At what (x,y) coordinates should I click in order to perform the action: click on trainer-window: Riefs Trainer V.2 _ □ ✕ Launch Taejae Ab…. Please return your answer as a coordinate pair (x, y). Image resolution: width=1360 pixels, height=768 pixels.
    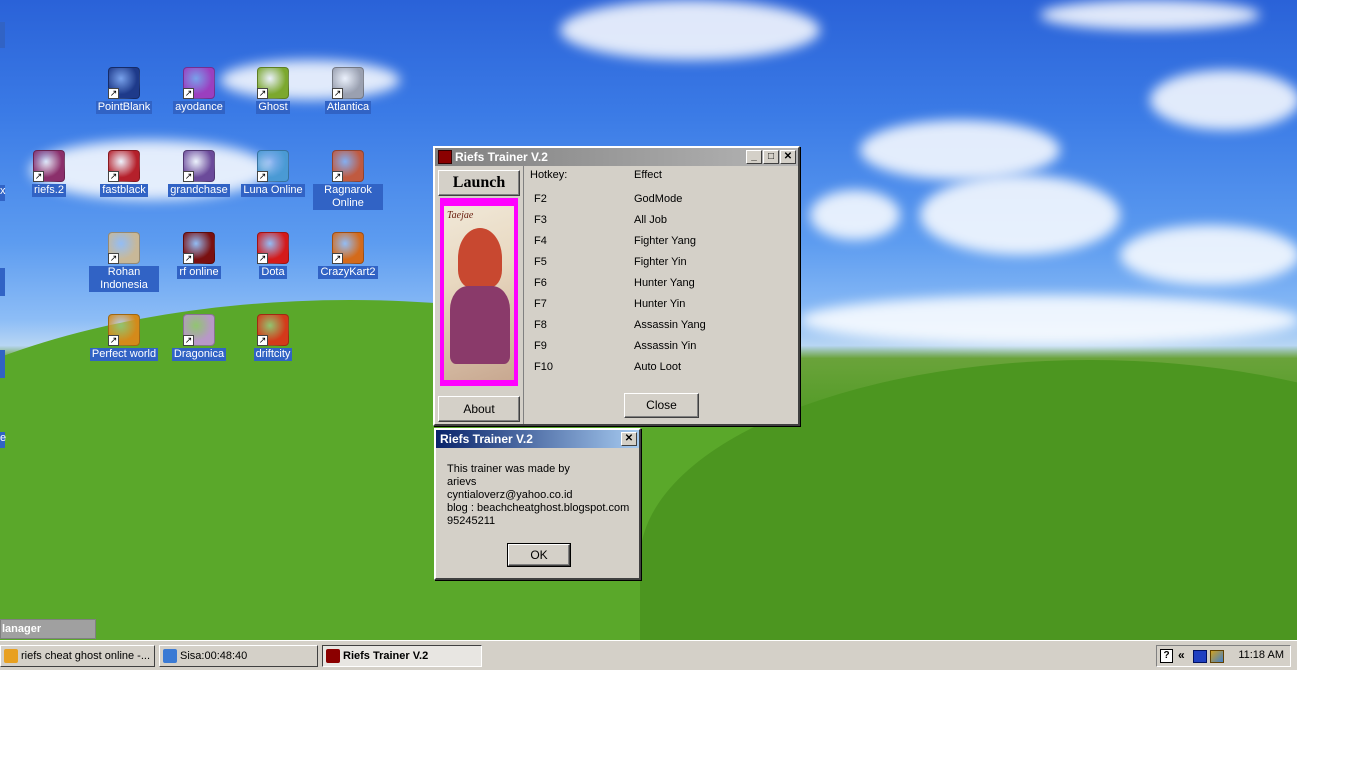
    Looking at the image, I should click on (616, 286).